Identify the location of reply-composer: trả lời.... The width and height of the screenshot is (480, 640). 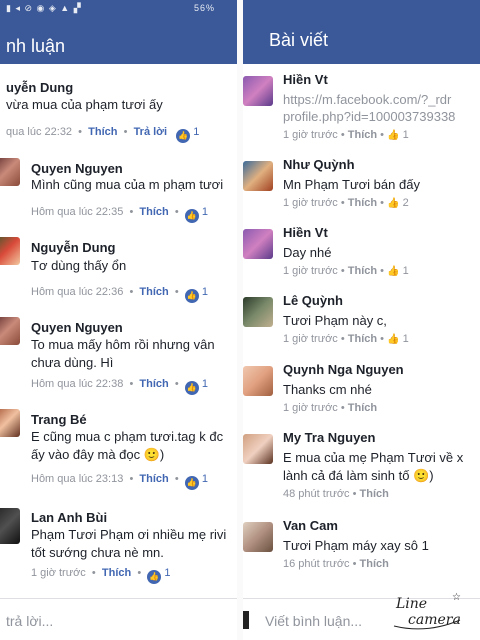
(118, 619).